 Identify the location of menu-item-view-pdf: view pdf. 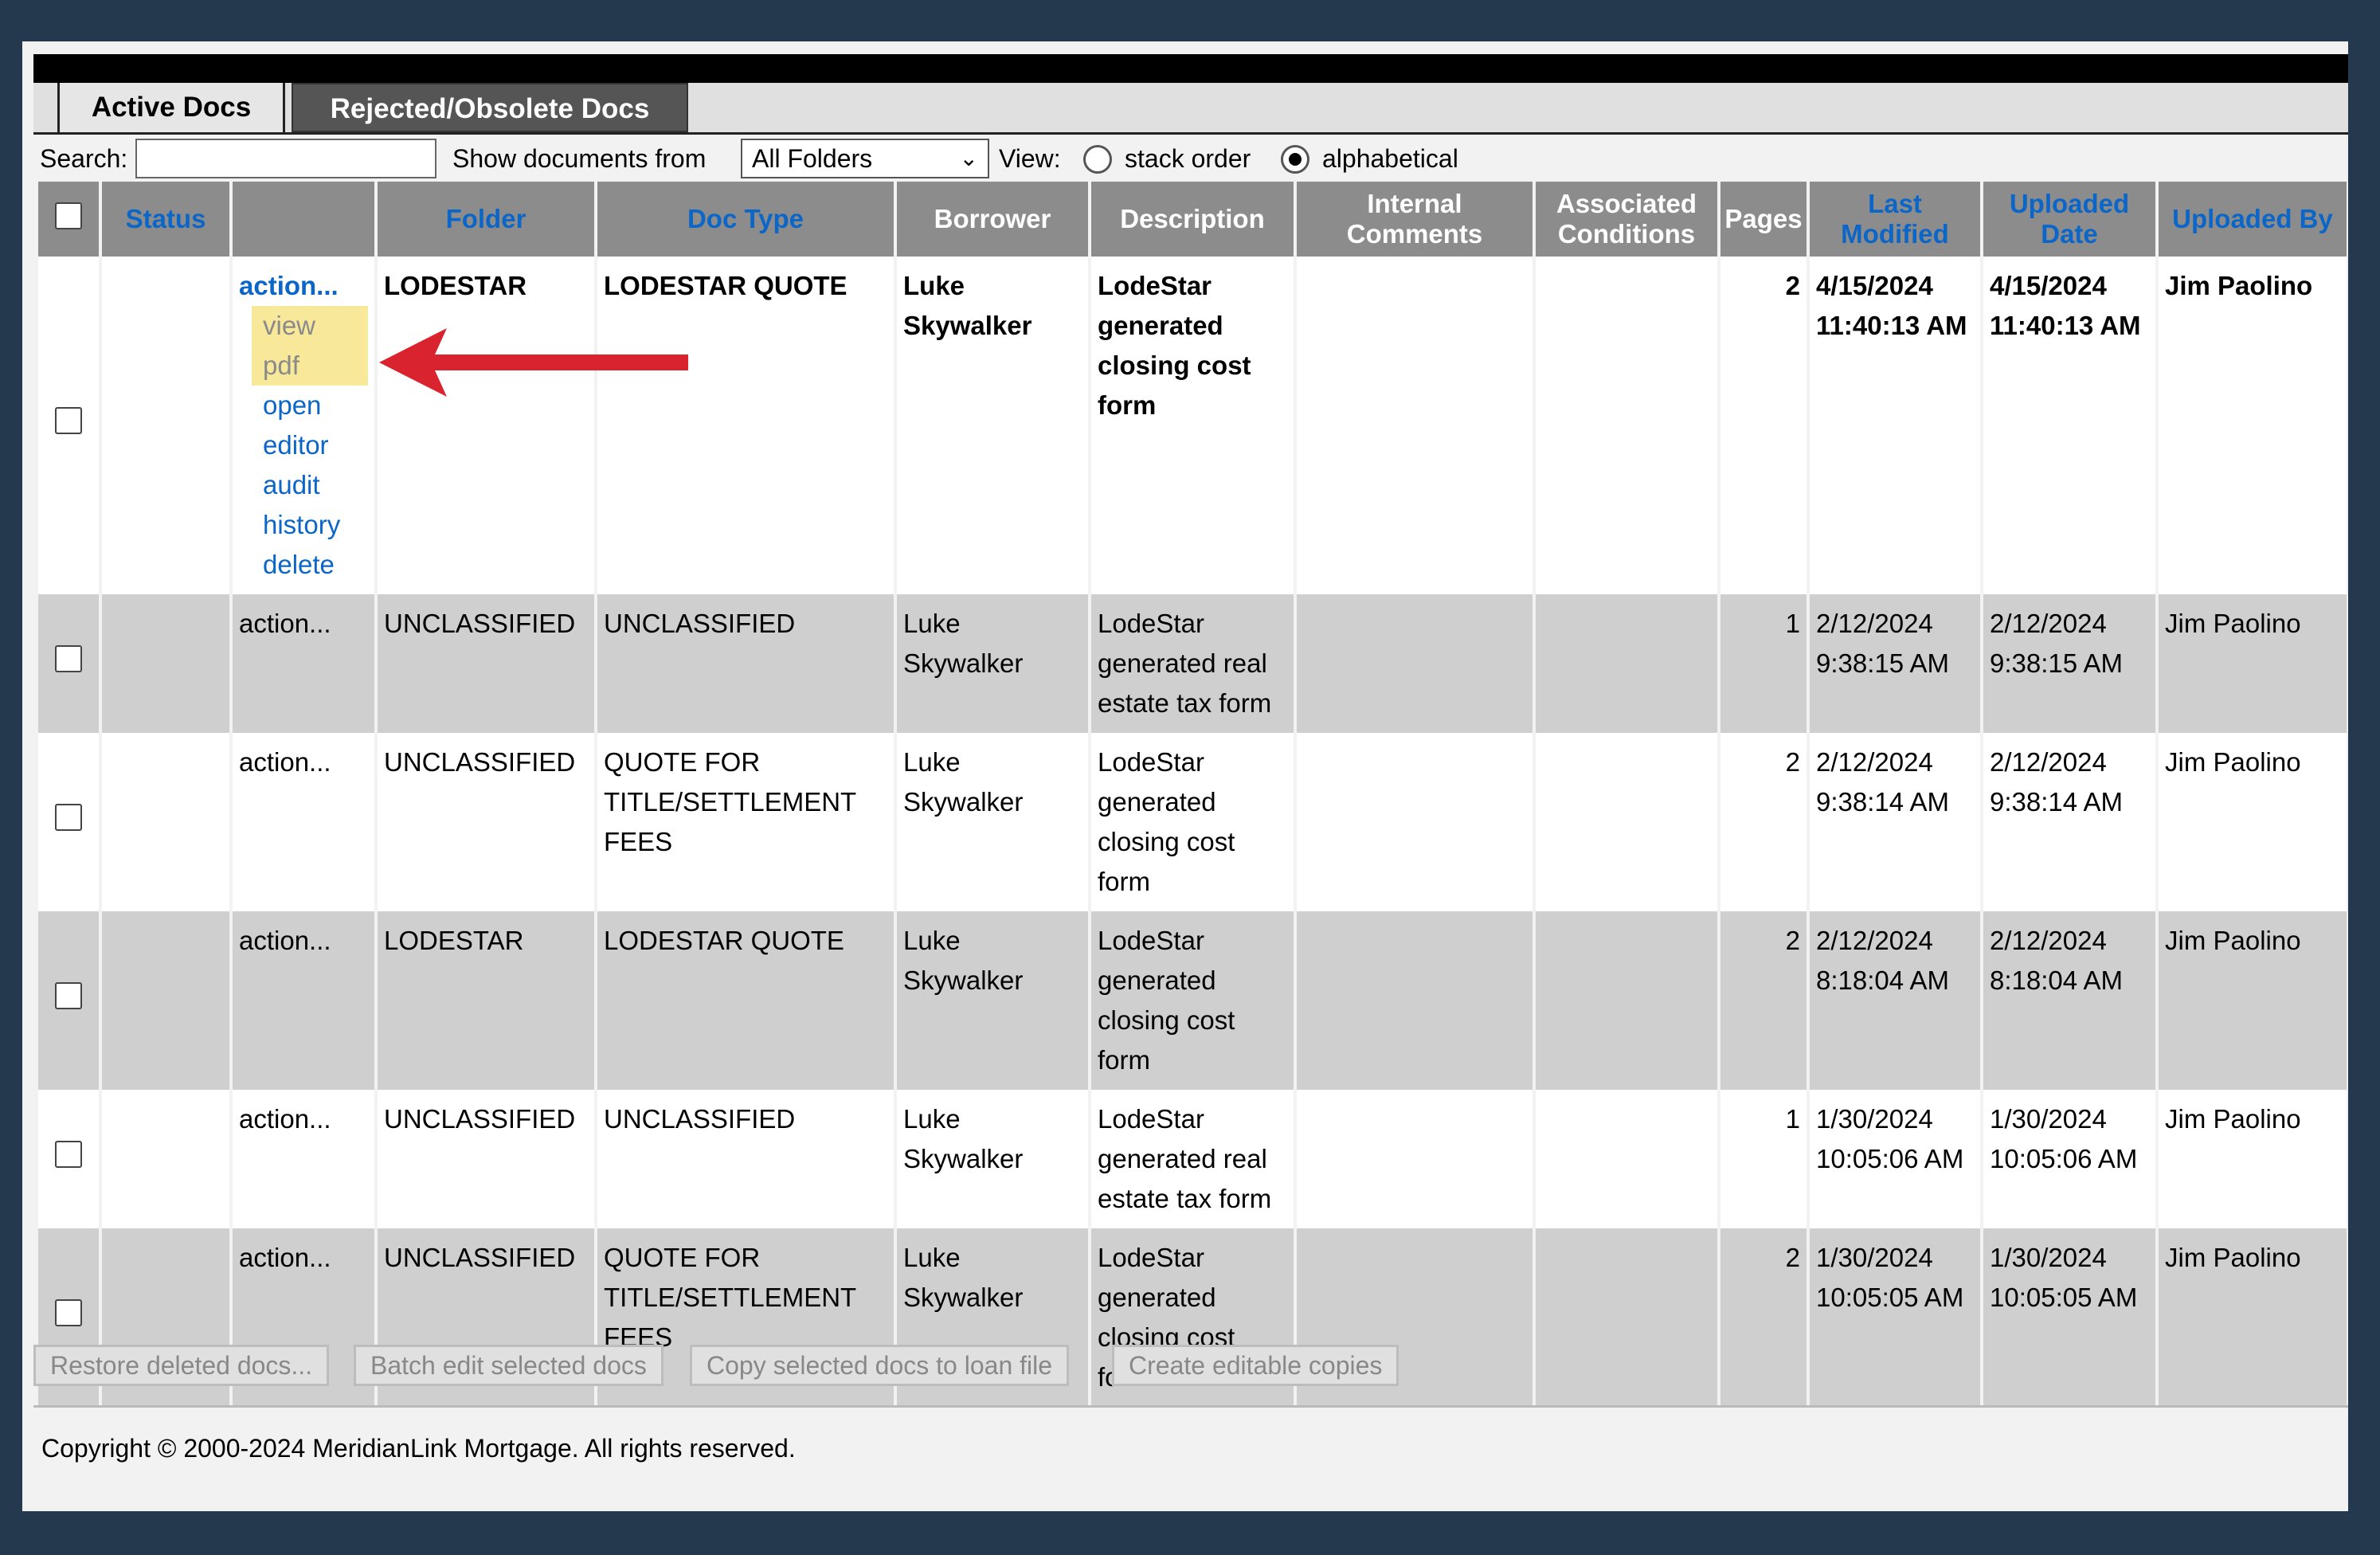
(310, 346).